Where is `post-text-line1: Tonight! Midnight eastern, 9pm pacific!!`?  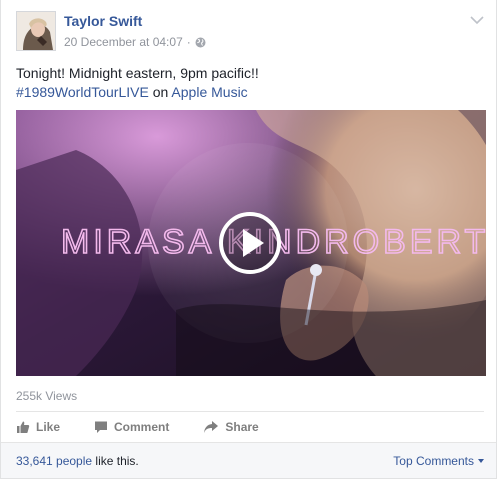
post-text-line1: Tonight! Midnight eastern, 9pm pacific!! is located at coordinates (137, 73).